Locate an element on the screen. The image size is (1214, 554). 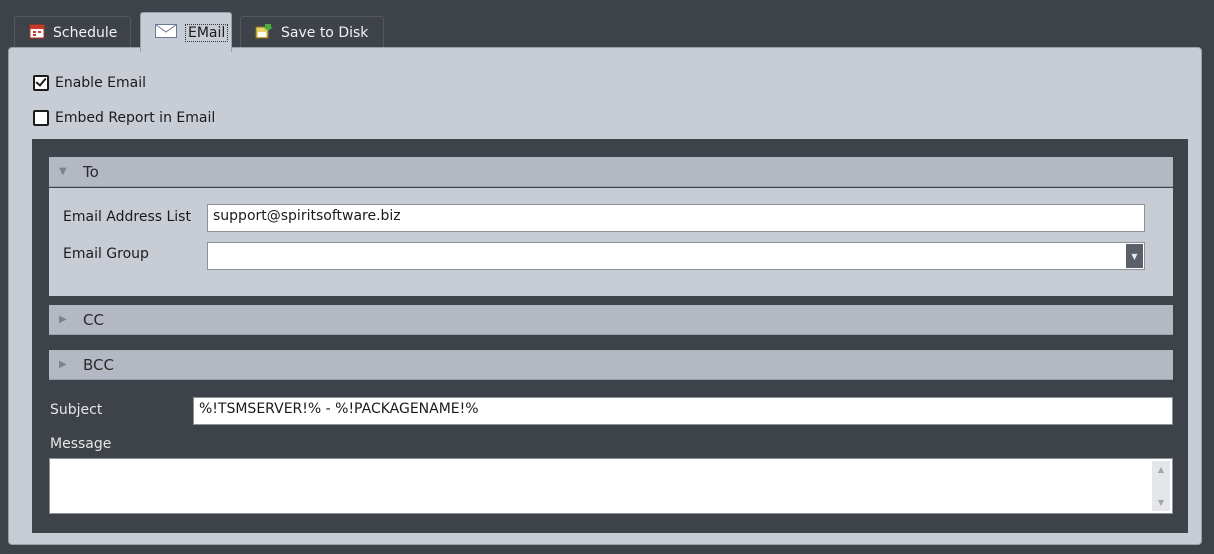
section-title-bcc: BCC is located at coordinates (98, 364).